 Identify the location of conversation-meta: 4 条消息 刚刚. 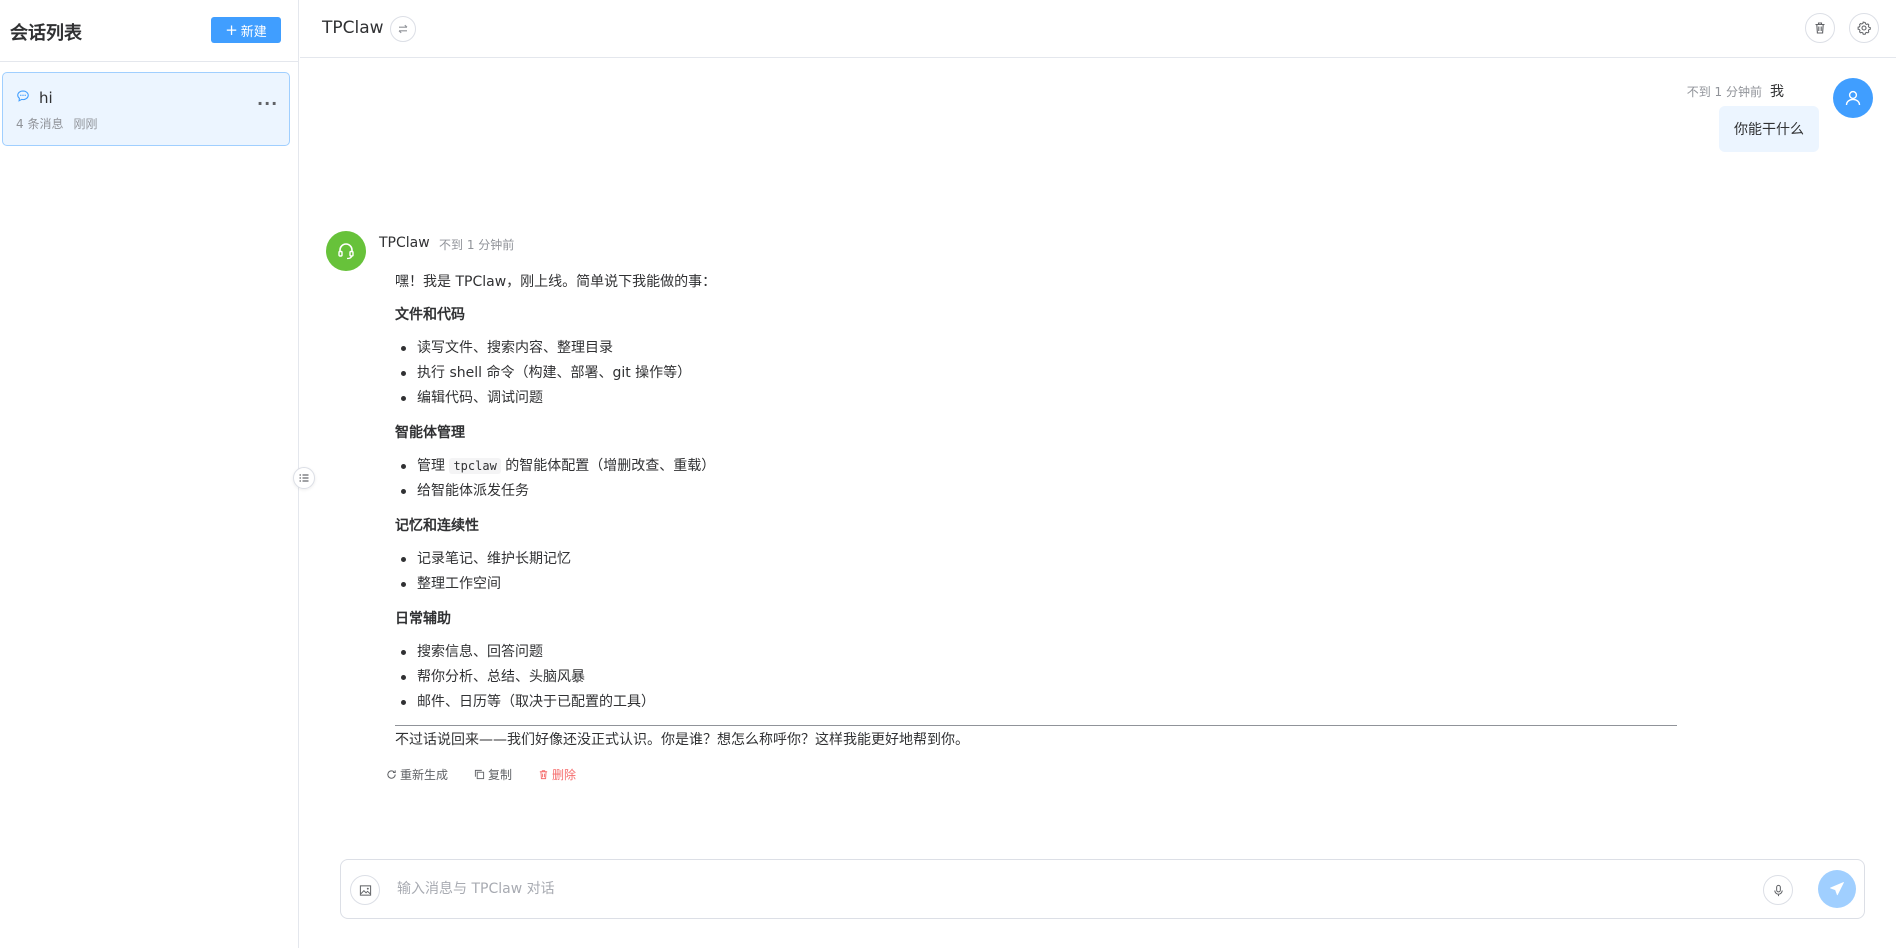
(56, 123).